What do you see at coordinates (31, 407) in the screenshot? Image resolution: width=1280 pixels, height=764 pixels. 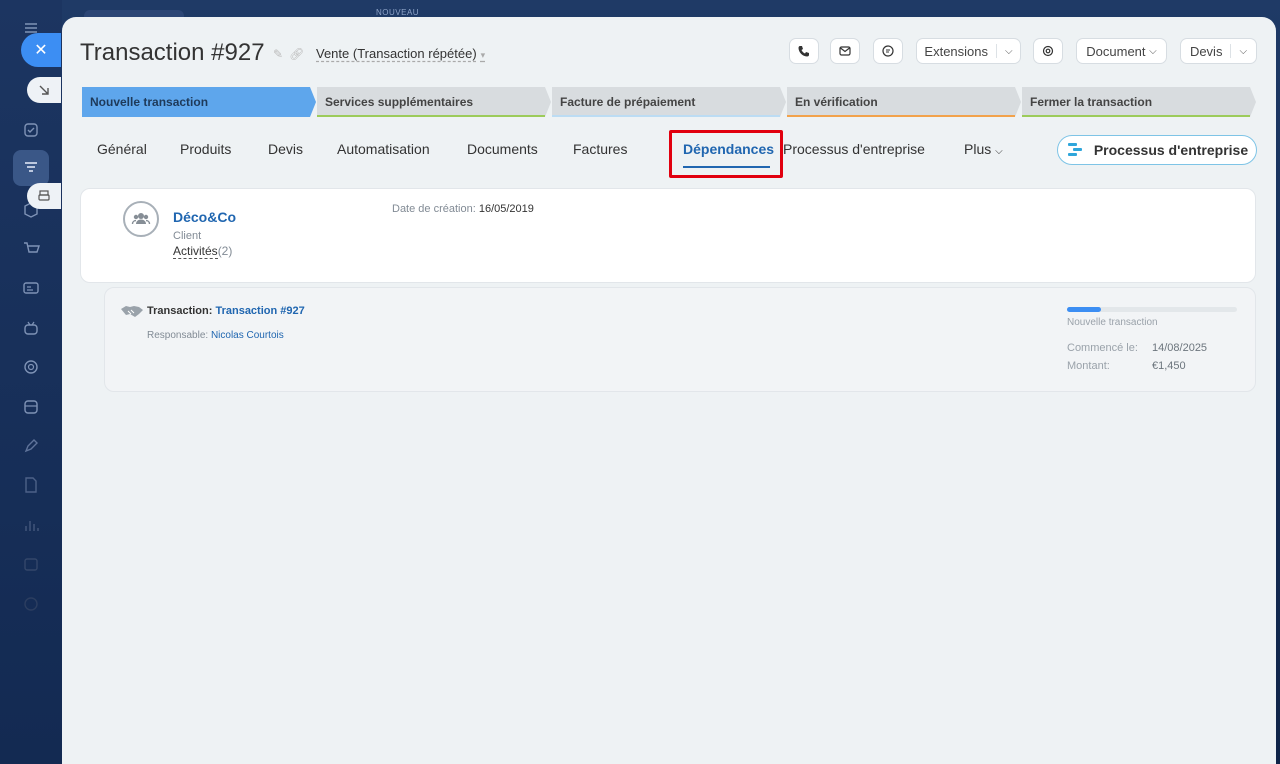 I see `building-icon` at bounding box center [31, 407].